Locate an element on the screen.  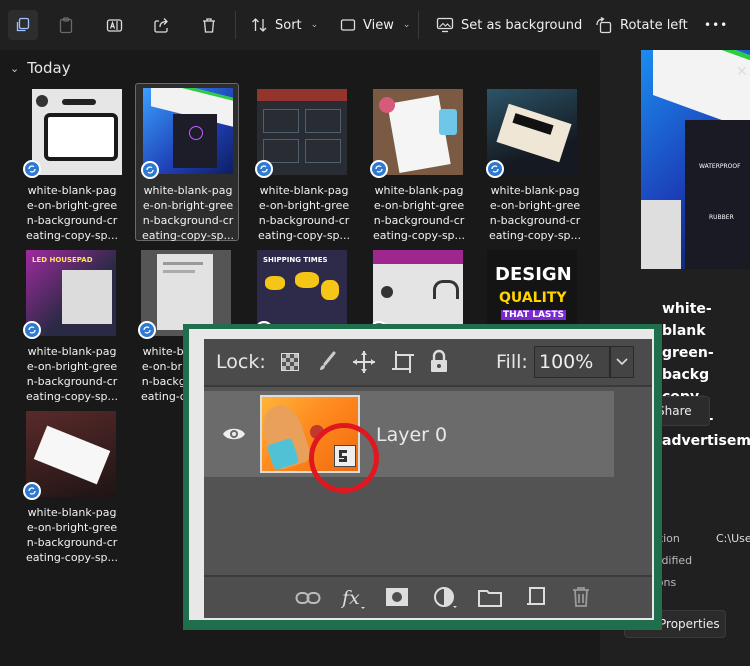
preview-caption: RUBBER is located at coordinates (721, 217).